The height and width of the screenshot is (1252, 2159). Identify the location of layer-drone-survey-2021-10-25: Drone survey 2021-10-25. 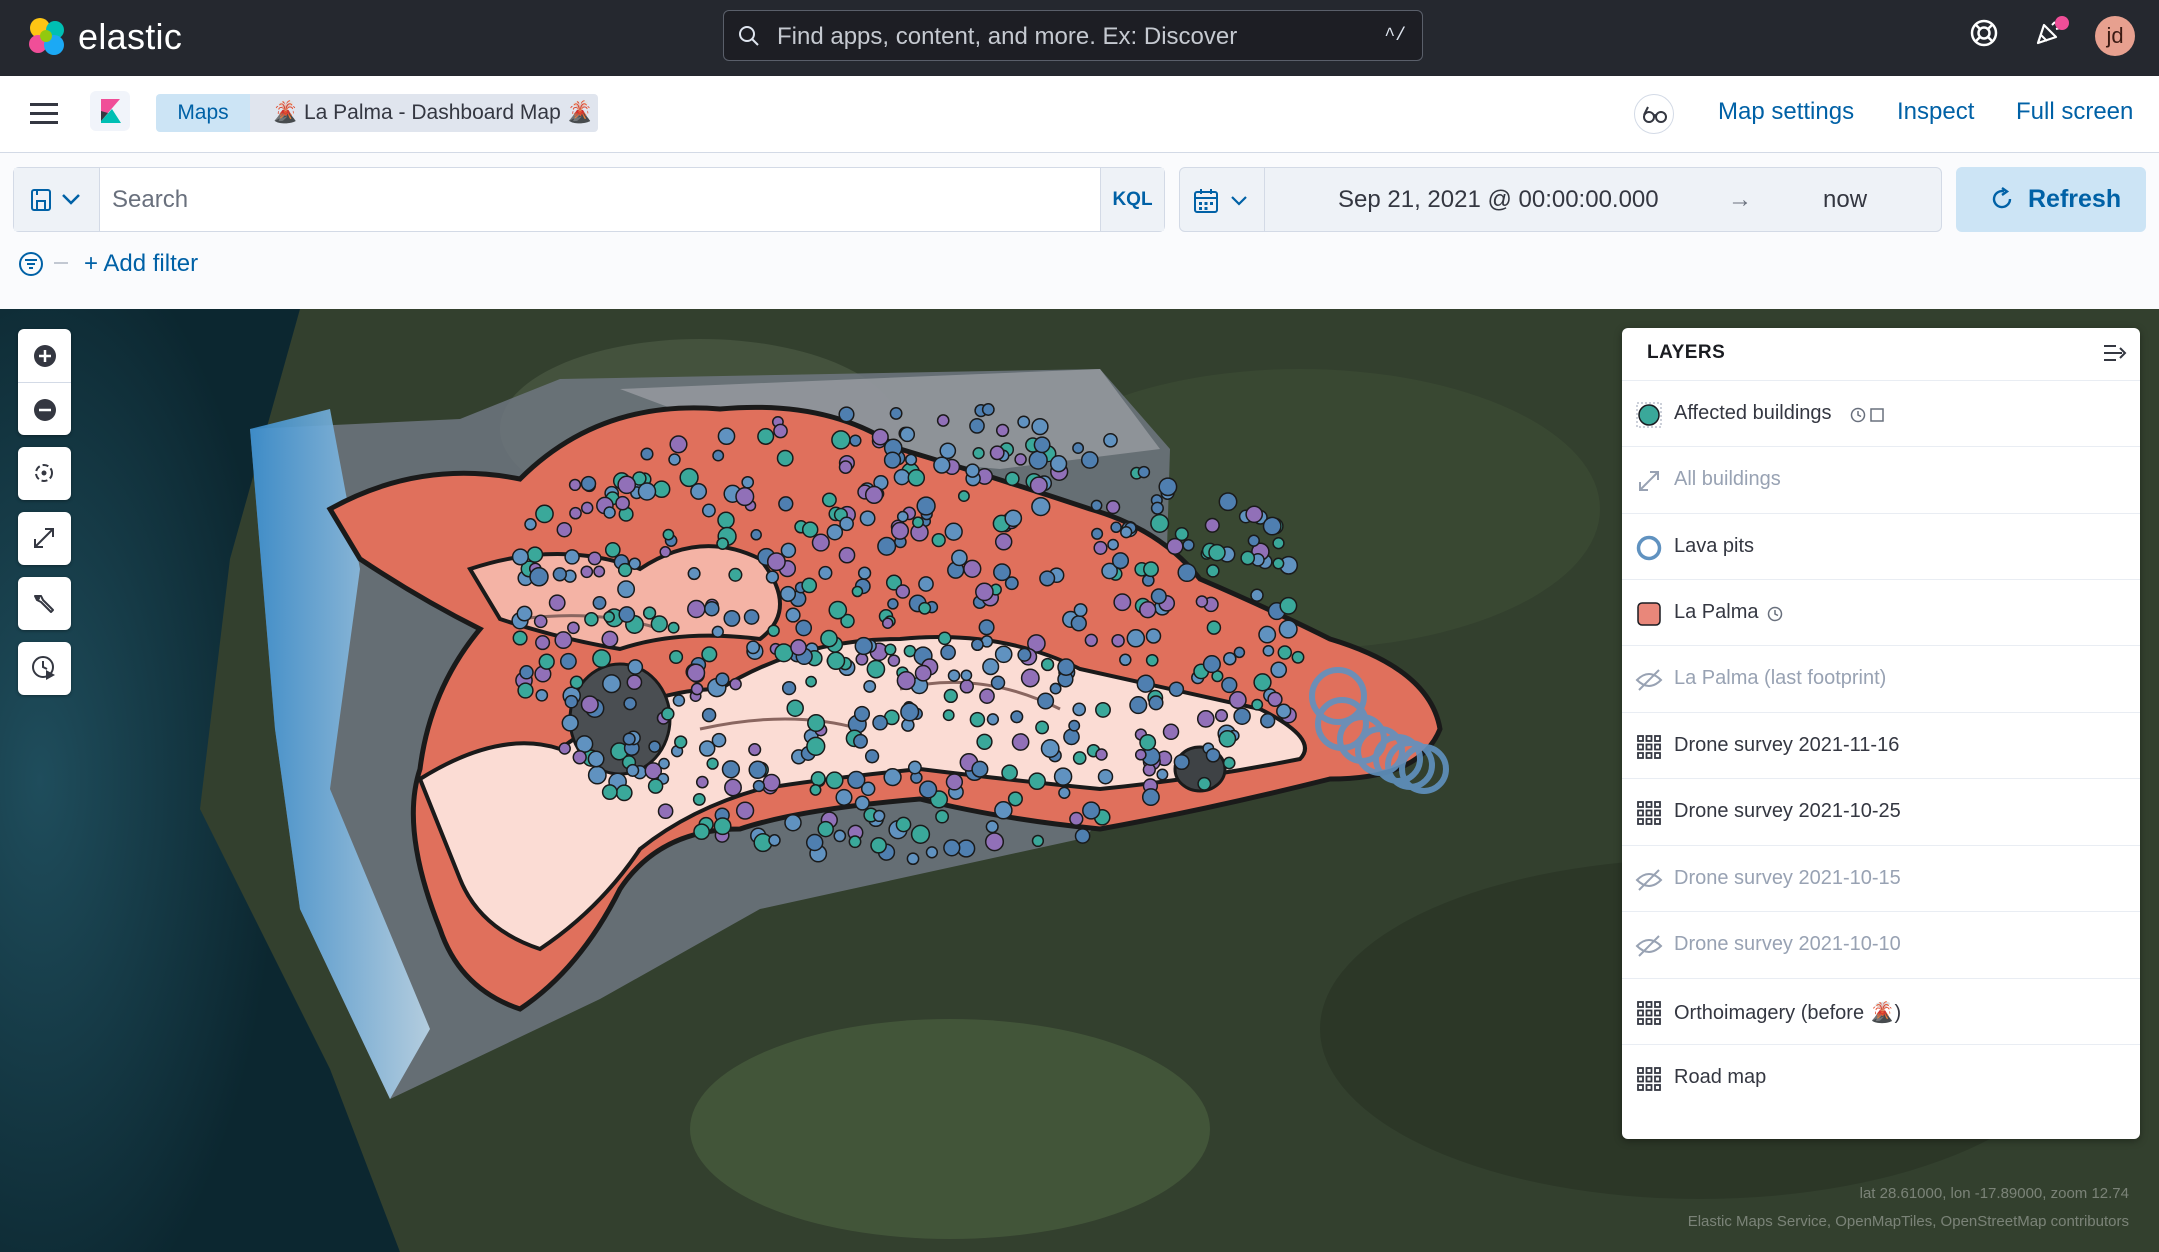
(1881, 811).